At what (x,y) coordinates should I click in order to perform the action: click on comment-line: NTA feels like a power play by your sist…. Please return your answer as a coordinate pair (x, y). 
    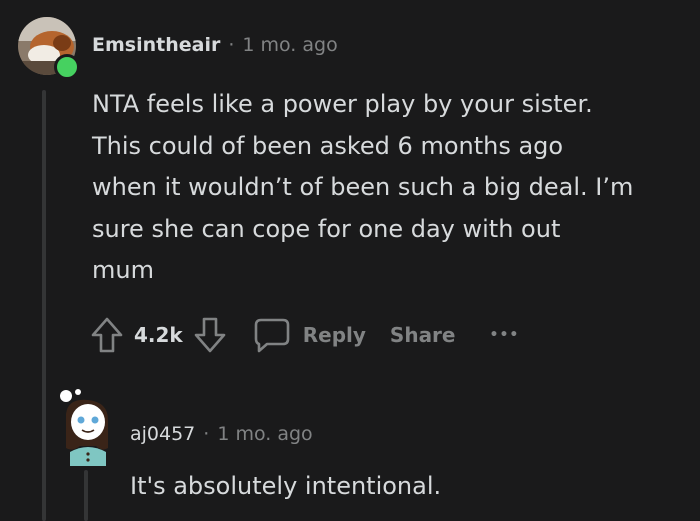
    Looking at the image, I should click on (342, 104).